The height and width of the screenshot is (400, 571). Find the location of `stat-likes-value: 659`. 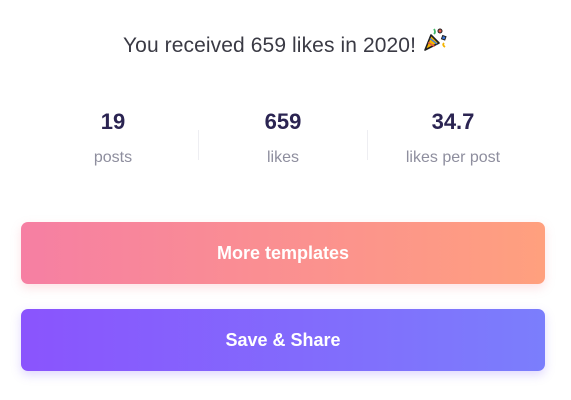

stat-likes-value: 659 is located at coordinates (283, 121).